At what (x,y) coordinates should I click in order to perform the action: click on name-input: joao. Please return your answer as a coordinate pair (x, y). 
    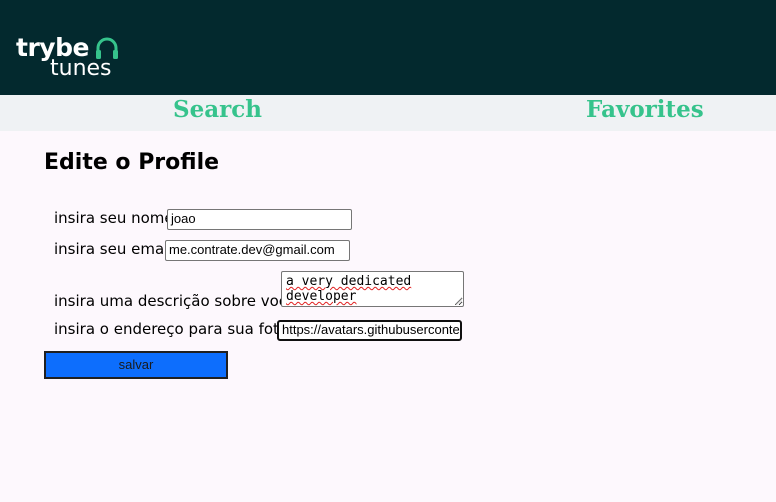
    Looking at the image, I should click on (259, 219).